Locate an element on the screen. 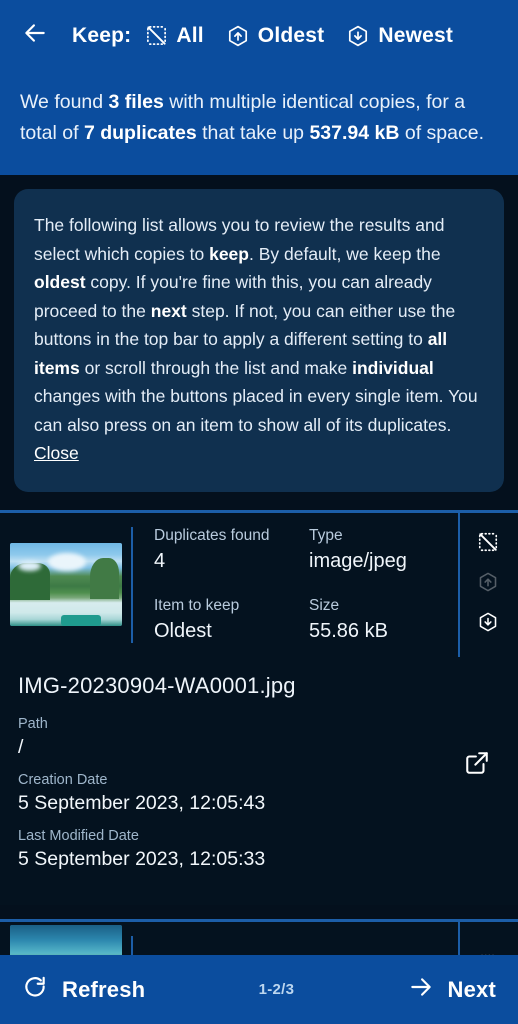 The image size is (518, 1024). field-value: 4 is located at coordinates (160, 560).